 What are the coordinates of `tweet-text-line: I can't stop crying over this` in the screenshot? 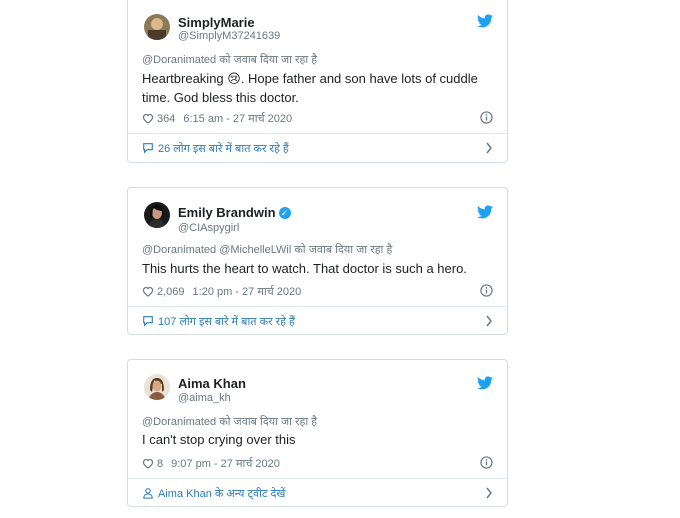 It's located at (219, 439).